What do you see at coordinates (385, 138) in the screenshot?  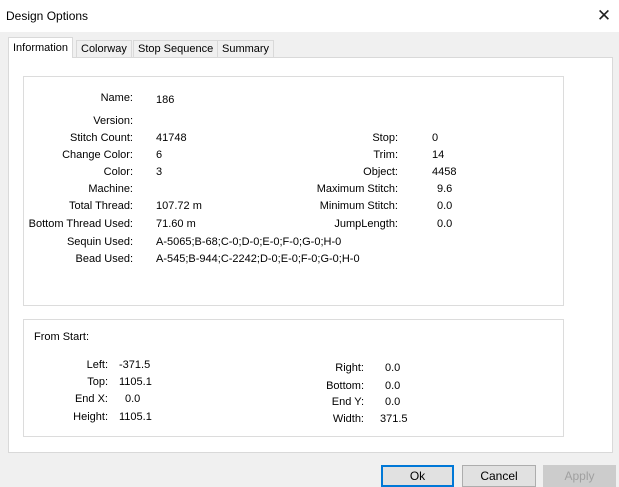 I see `stop-label: Stop:` at bounding box center [385, 138].